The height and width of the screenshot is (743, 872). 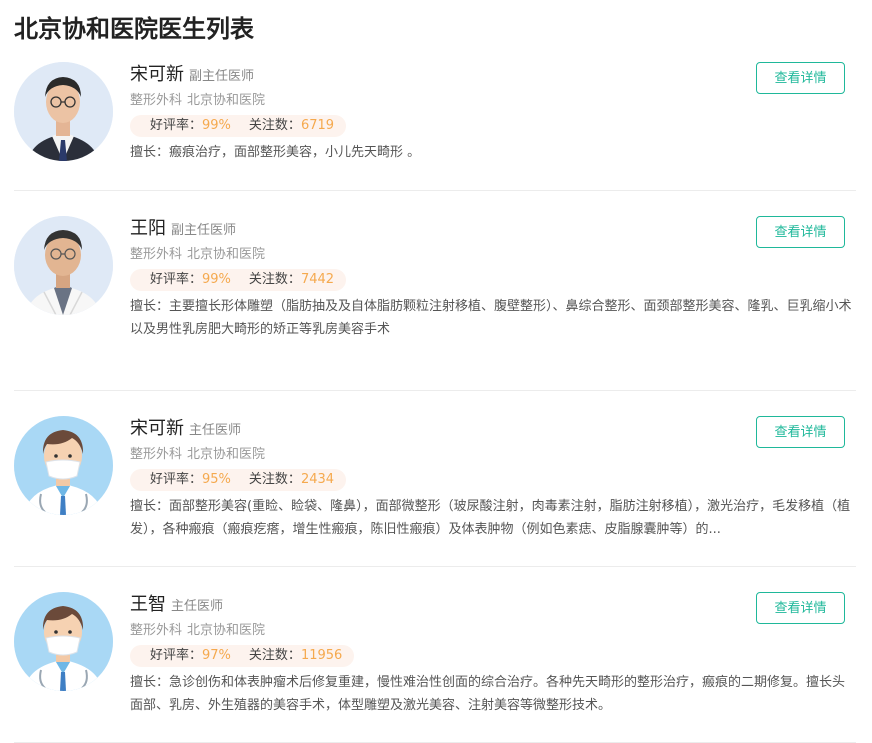 I want to click on followers-value: 2434, so click(x=317, y=479).